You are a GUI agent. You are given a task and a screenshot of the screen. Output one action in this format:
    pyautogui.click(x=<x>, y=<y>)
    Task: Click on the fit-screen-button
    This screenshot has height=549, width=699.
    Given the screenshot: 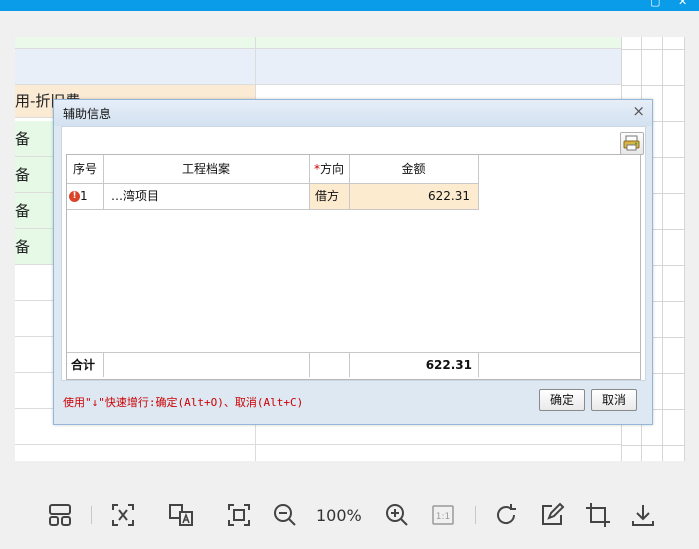 What is the action you would take?
    pyautogui.click(x=239, y=515)
    